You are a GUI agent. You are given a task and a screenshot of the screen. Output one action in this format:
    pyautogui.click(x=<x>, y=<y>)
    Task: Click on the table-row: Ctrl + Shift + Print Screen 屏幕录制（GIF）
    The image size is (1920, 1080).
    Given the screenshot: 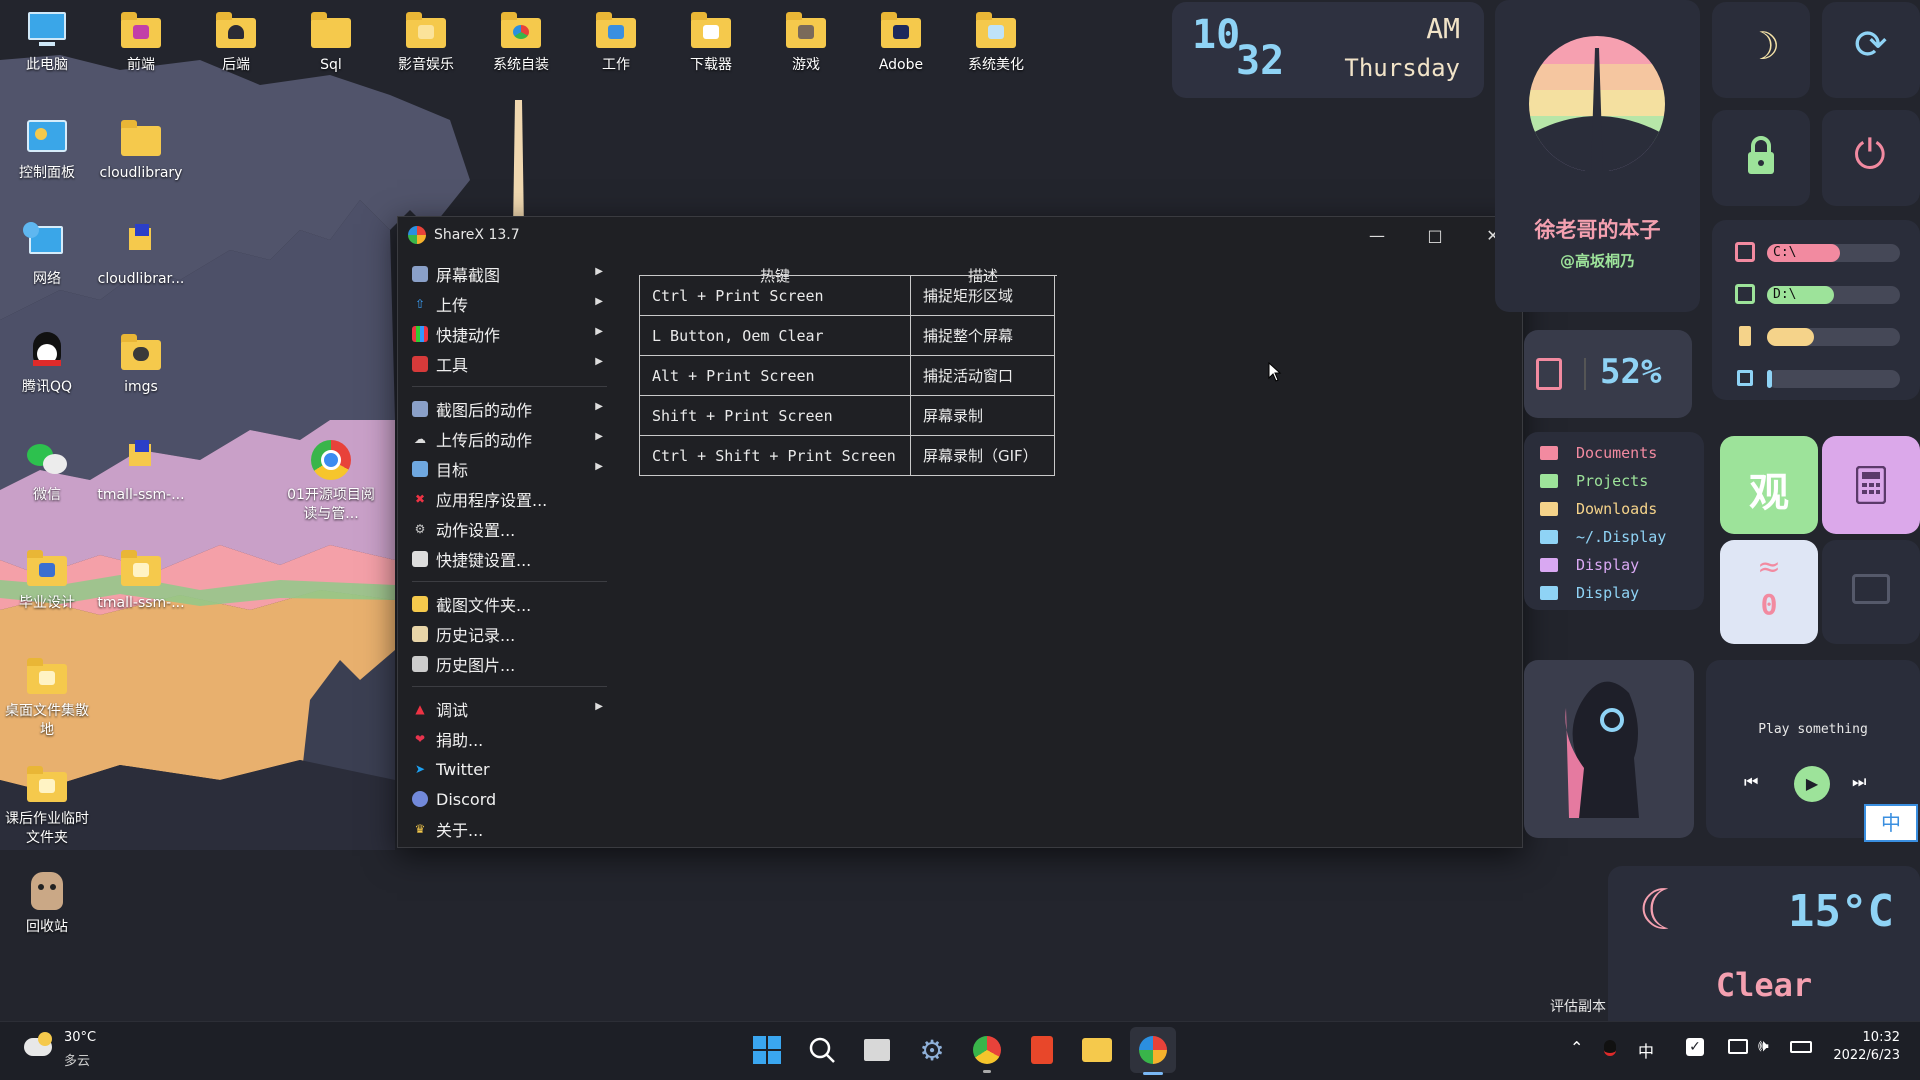 What is the action you would take?
    pyautogui.click(x=847, y=455)
    